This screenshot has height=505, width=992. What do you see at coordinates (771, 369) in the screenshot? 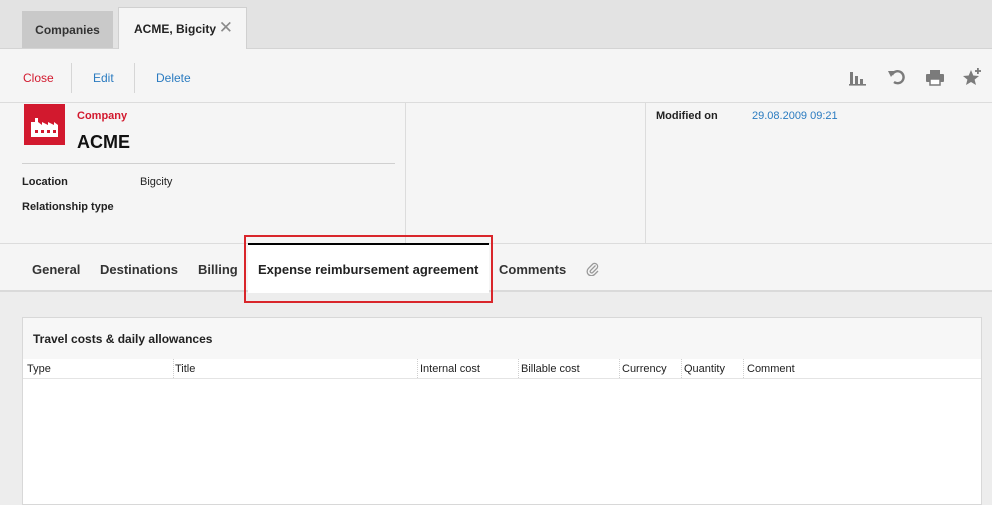
I see `column-header-comment: Comment` at bounding box center [771, 369].